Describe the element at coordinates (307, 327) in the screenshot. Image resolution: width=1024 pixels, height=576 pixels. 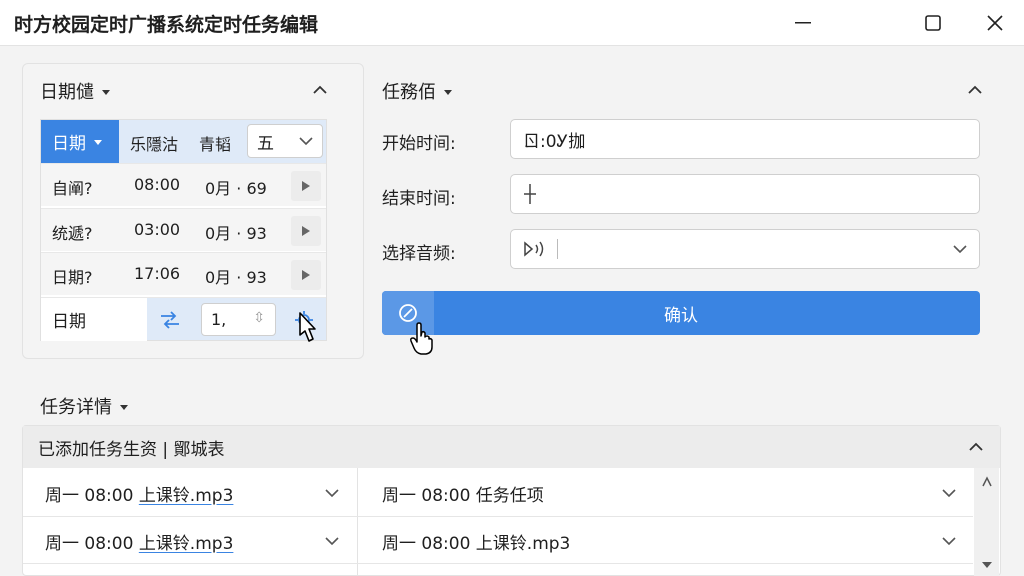
I see `mouse-pointer-icon` at that location.